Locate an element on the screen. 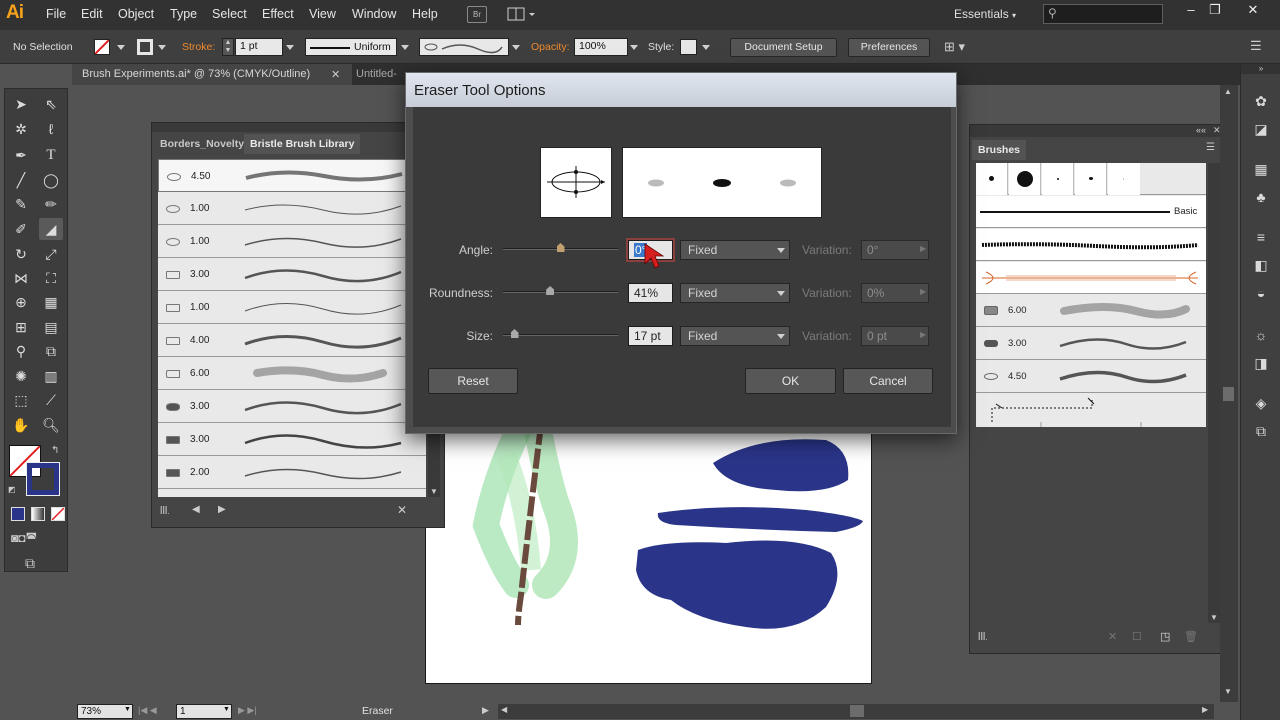 This screenshot has width=1280, height=720. new-brush-icon: ◳ is located at coordinates (1165, 636).